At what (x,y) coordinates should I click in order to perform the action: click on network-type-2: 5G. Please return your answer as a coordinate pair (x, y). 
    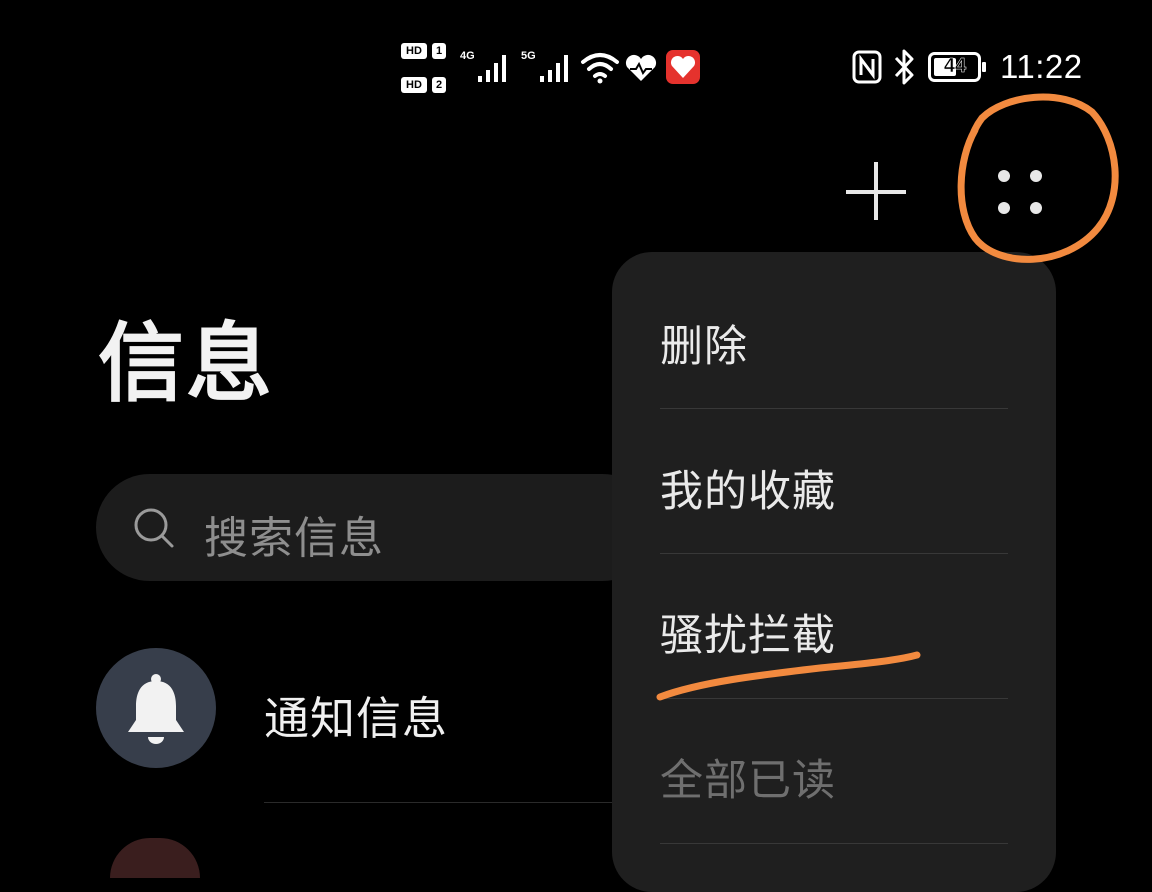
    Looking at the image, I should click on (528, 56).